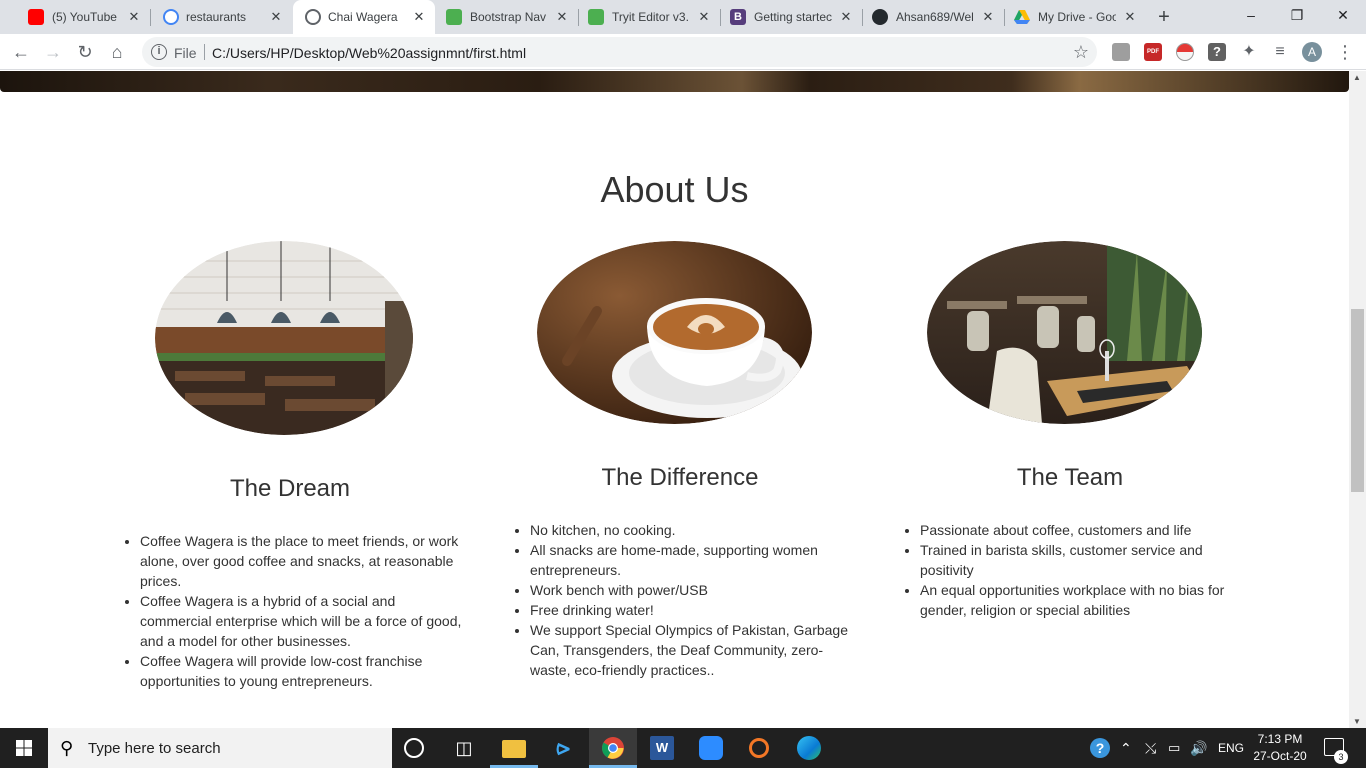  I want to click on clock-time: 7:13 PM, so click(1280, 739).